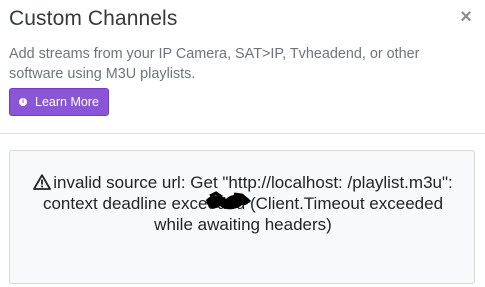  I want to click on close-icon: ×, so click(466, 17).